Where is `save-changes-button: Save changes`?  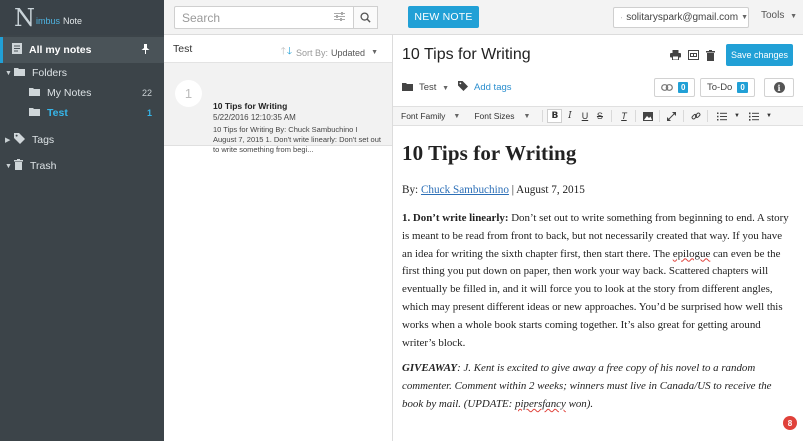
save-changes-button: Save changes is located at coordinates (759, 55).